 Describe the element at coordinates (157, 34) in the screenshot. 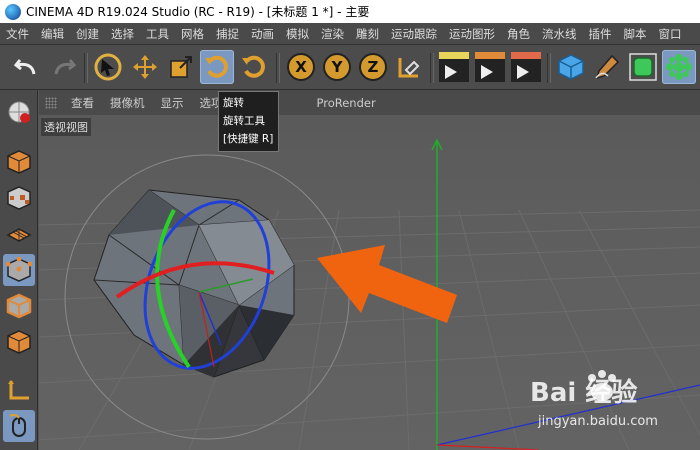

I see `menu-tools: 工具` at that location.